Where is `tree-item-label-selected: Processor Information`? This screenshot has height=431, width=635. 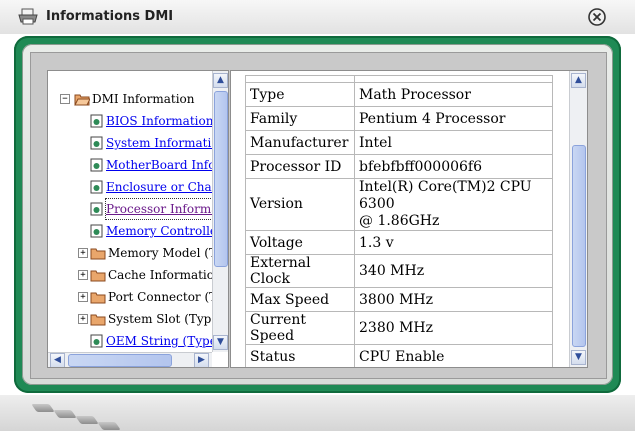
tree-item-label-selected: Processor Information is located at coordinates (166, 209).